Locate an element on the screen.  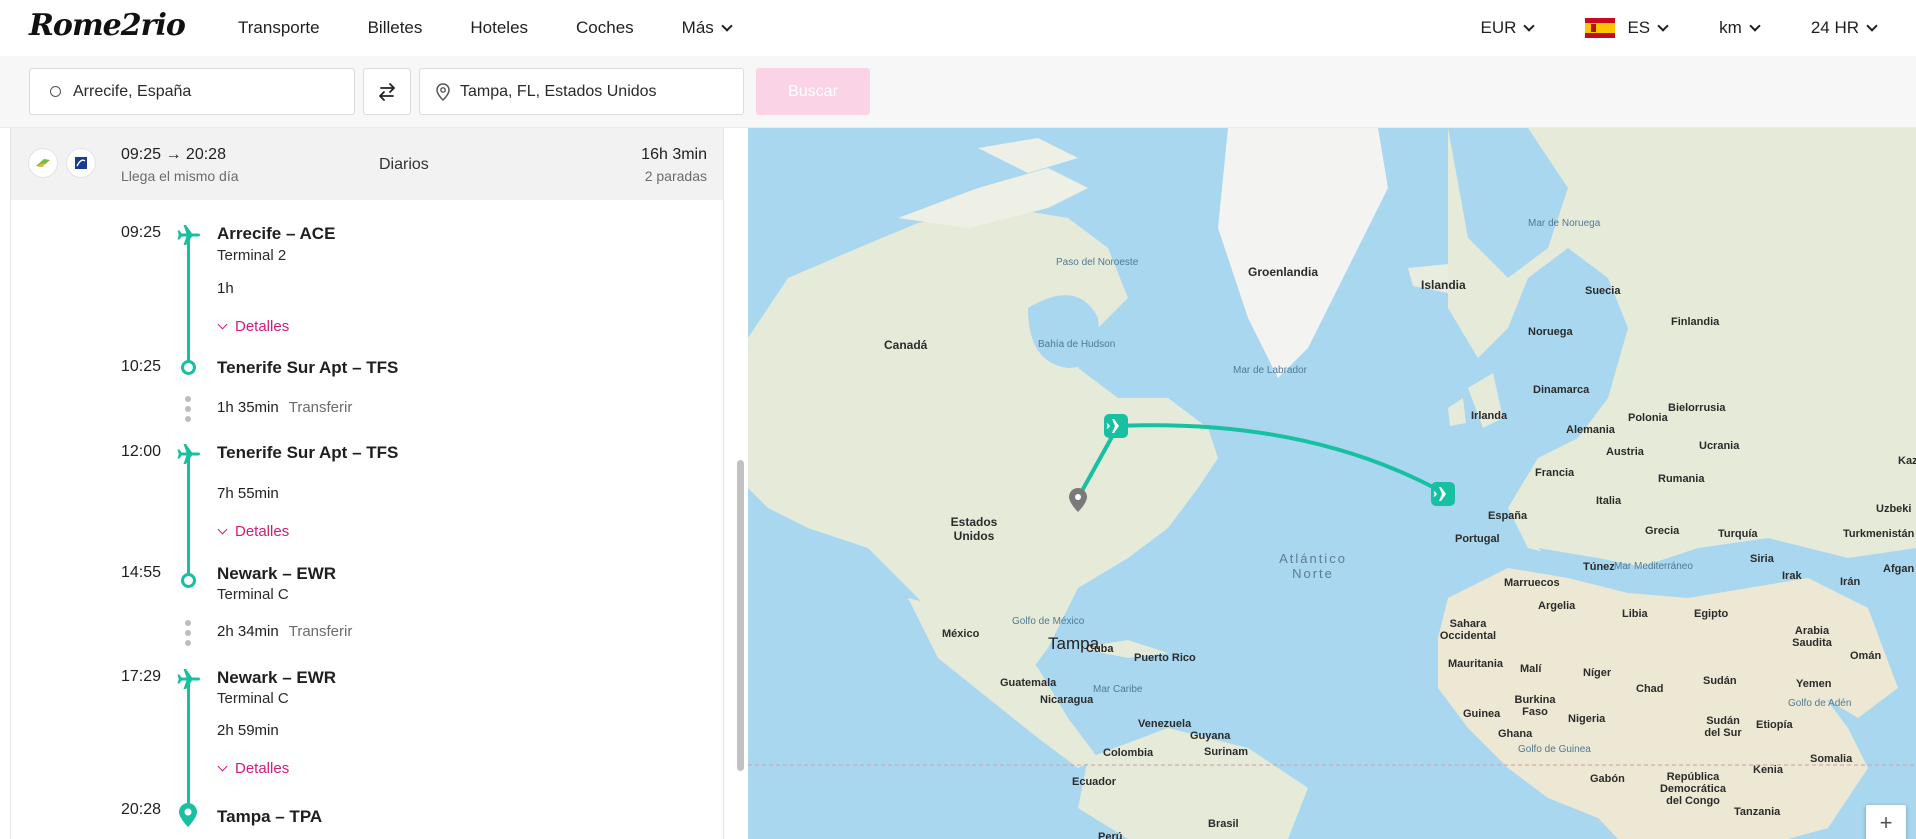
map-label: Somalia is located at coordinates (1831, 759).